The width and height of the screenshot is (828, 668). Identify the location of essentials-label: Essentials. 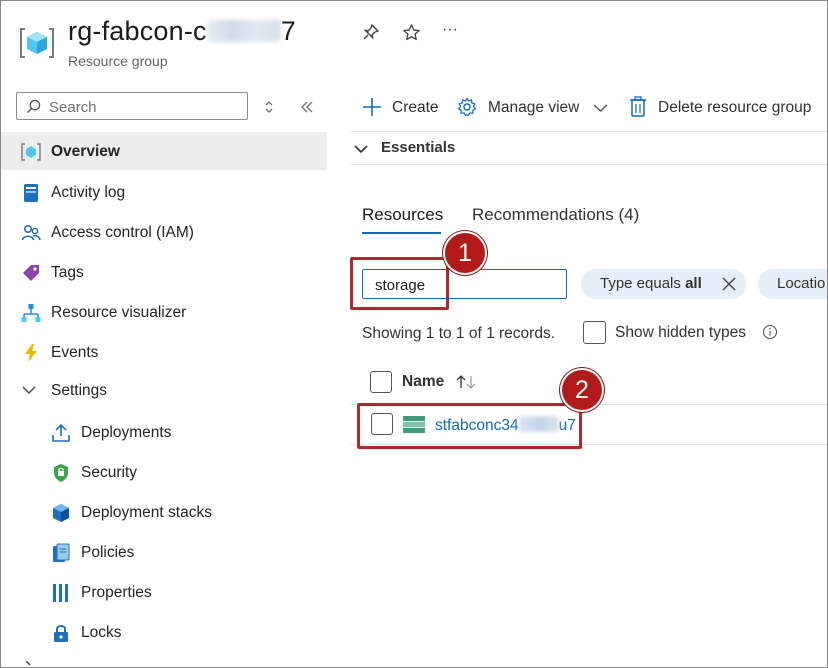
(418, 147).